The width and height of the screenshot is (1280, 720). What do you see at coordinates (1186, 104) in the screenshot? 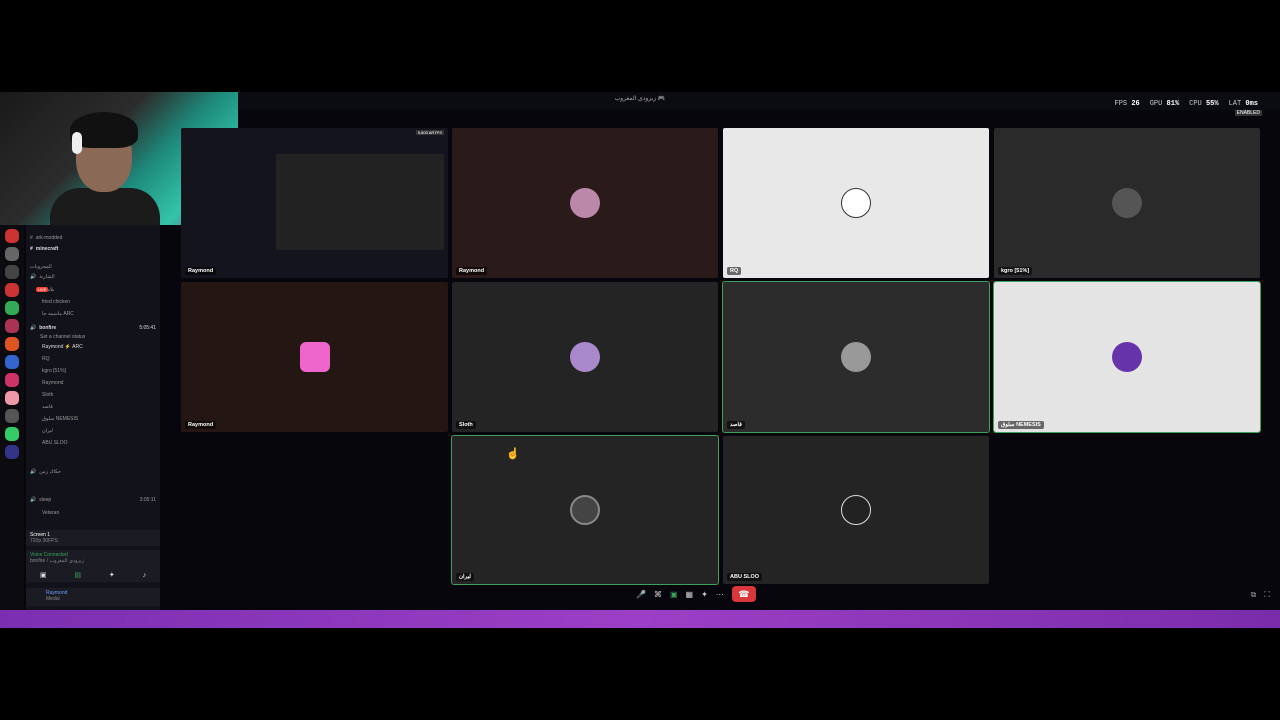
I see `perf-overlay: FPS 26 GPU 81% CPU 55% LAT 0ms` at bounding box center [1186, 104].